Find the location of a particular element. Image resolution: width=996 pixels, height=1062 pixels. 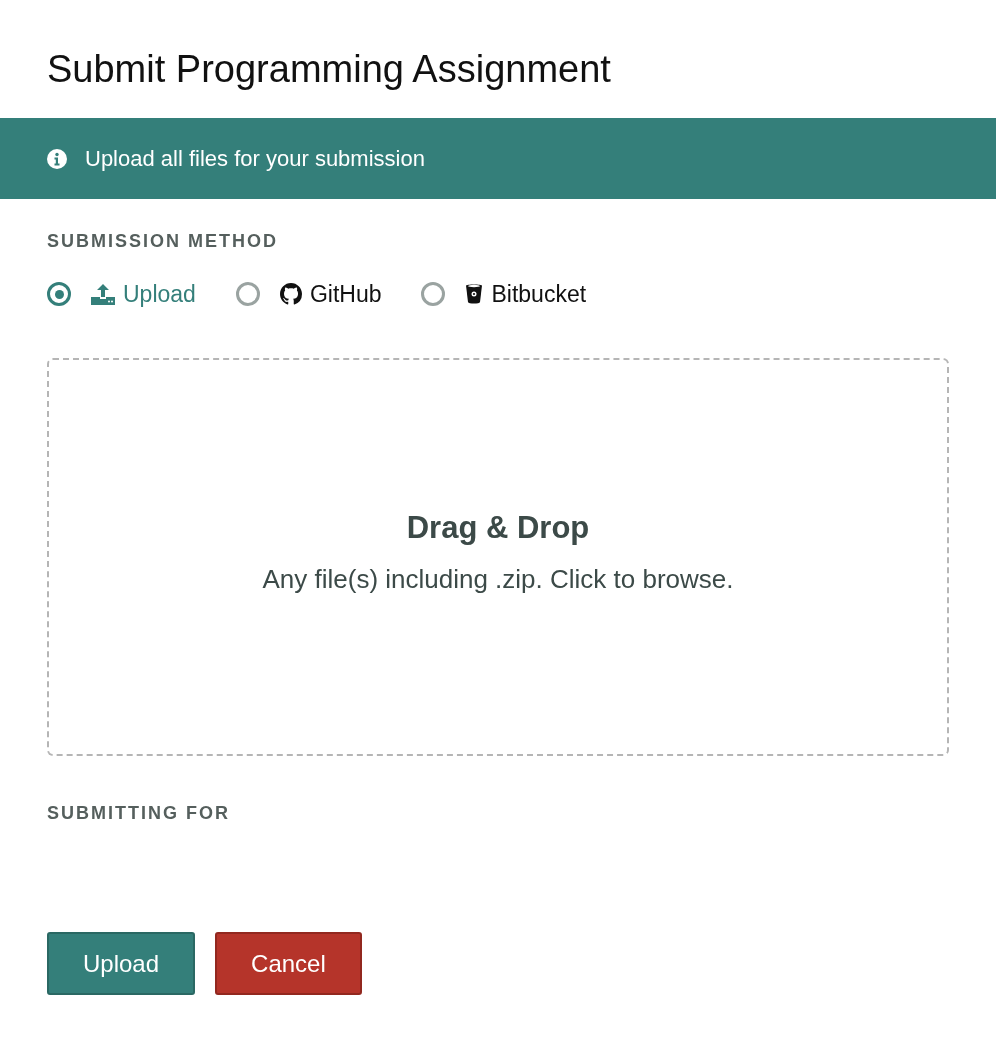

drop-title: Drag & Drop is located at coordinates (498, 527).